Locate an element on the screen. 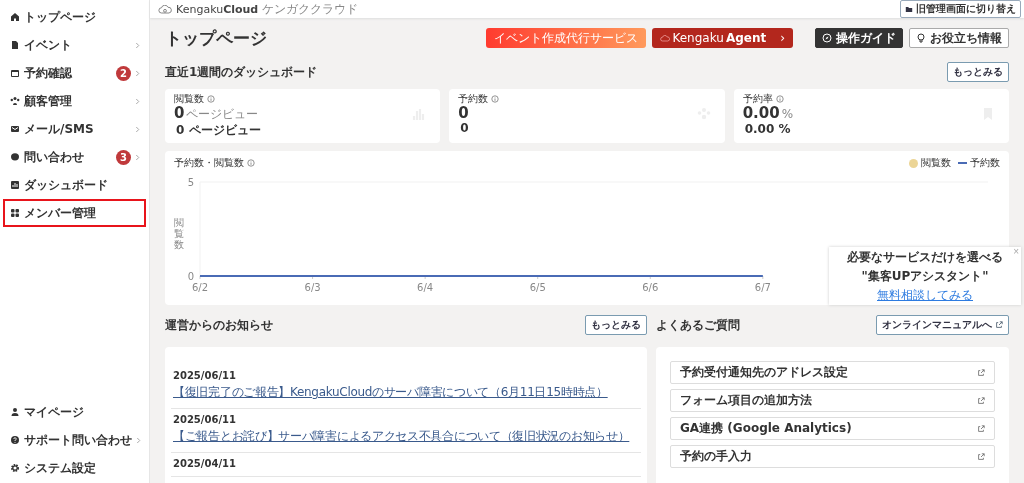 This screenshot has width=1024, height=483. stat-label: 予約率 is located at coordinates (757, 99).